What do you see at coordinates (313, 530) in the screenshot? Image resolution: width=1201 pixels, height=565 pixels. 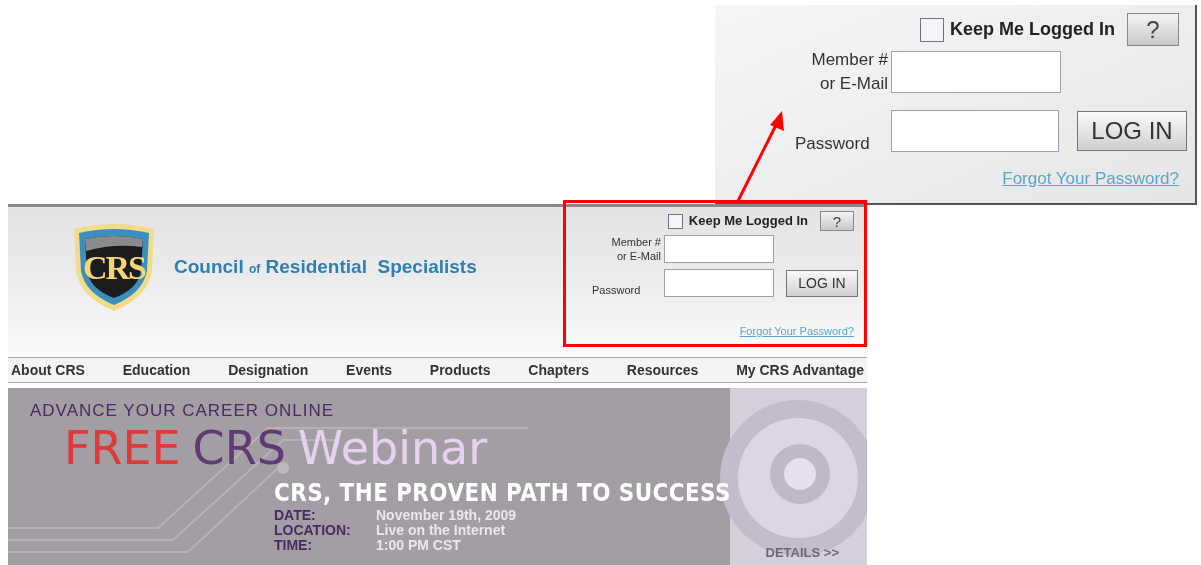 I see `detail-label: LOCATION:` at bounding box center [313, 530].